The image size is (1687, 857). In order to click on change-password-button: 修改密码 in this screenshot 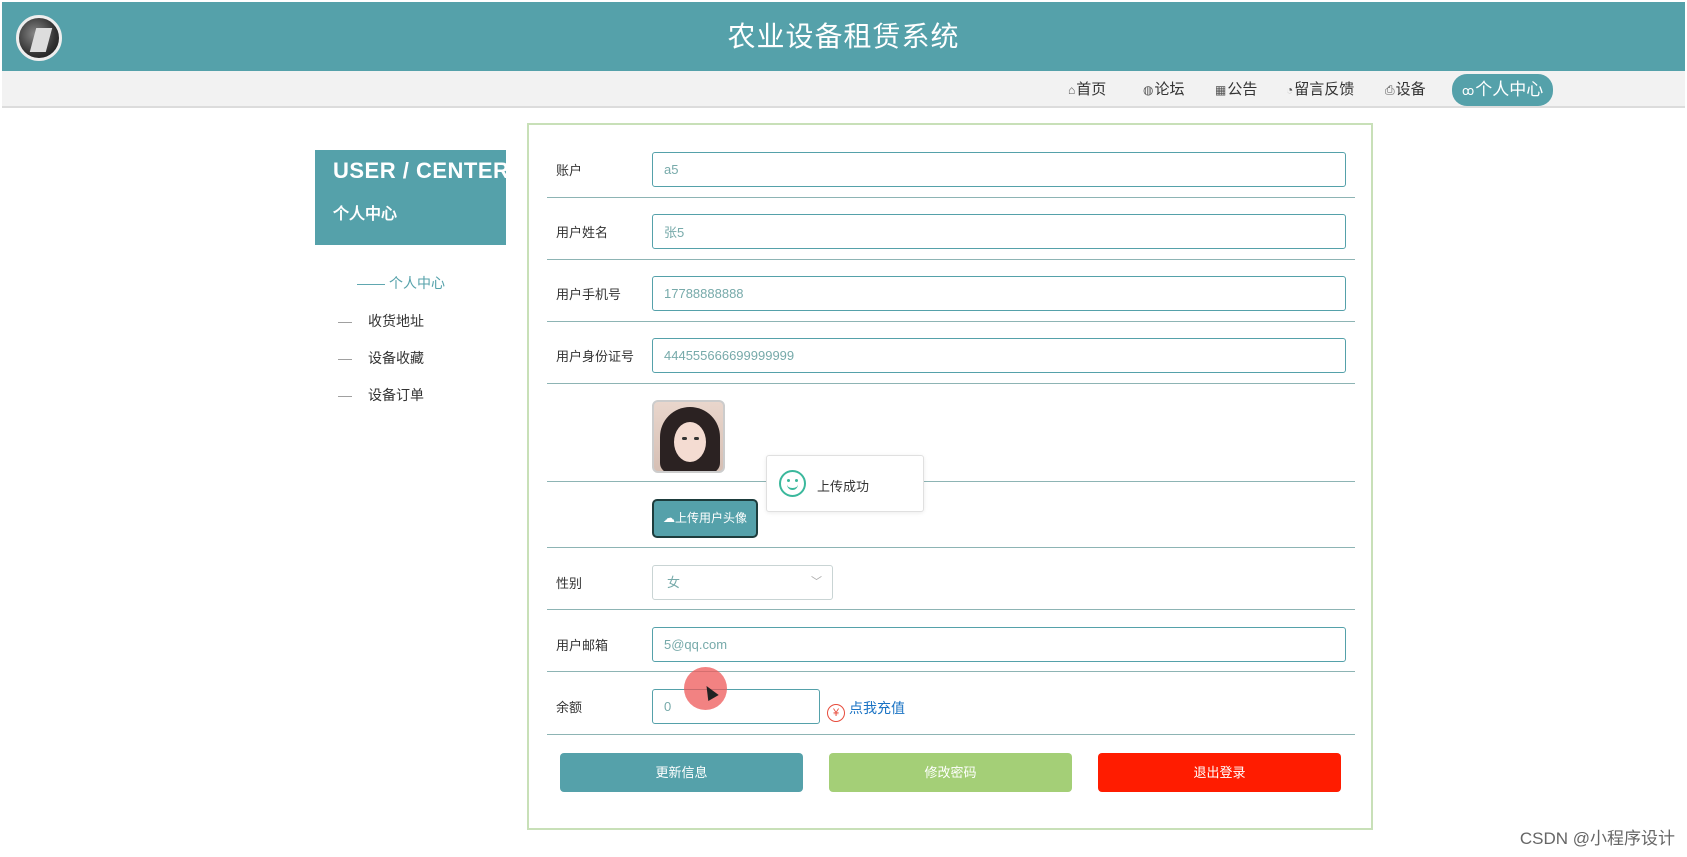, I will do `click(950, 772)`.